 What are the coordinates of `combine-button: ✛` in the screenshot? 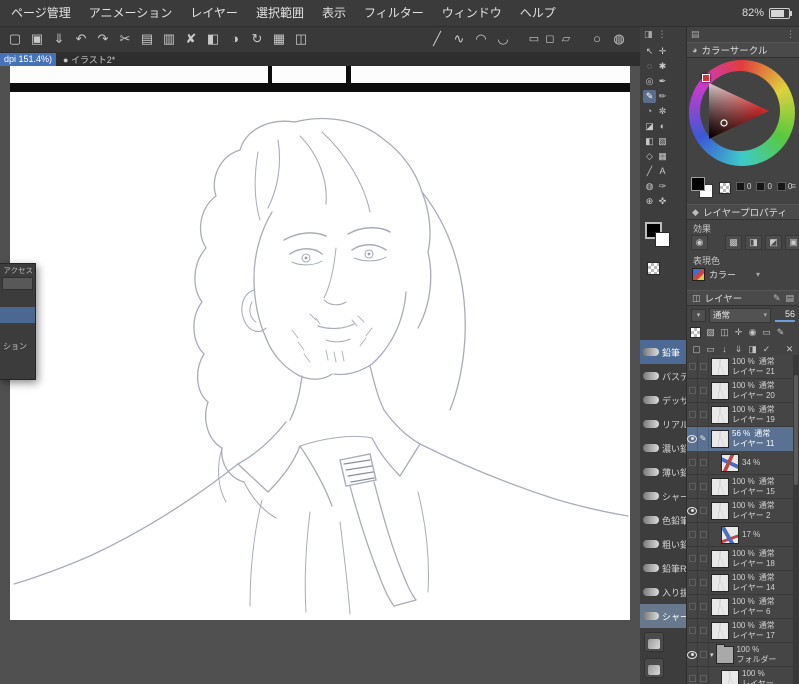 It's located at (738, 332).